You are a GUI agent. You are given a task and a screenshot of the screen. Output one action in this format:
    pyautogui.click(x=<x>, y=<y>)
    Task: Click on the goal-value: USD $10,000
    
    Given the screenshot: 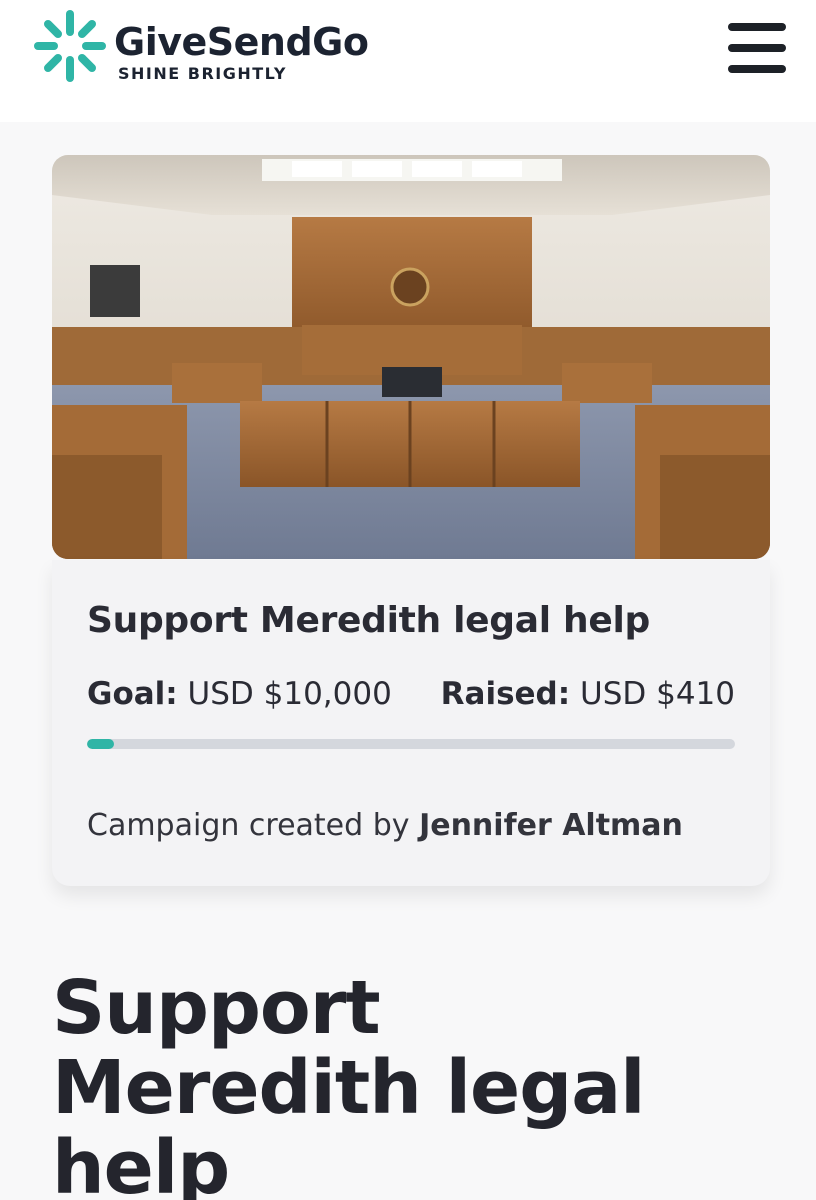 What is the action you would take?
    pyautogui.click(x=289, y=694)
    